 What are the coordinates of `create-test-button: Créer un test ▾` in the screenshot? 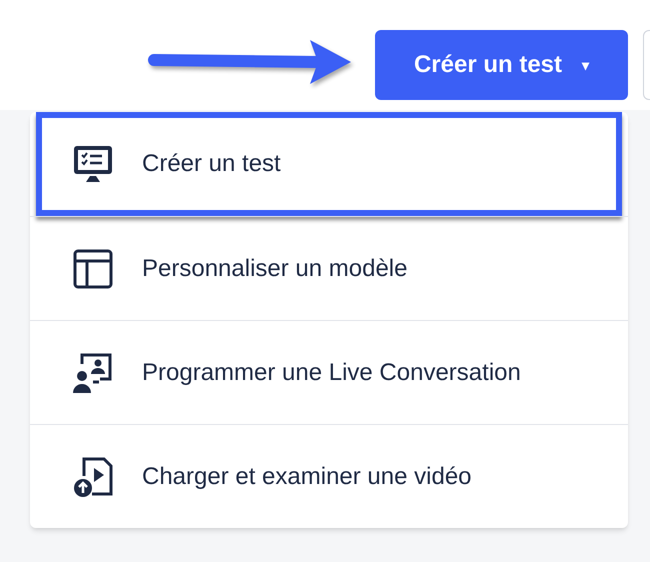 It's located at (501, 65).